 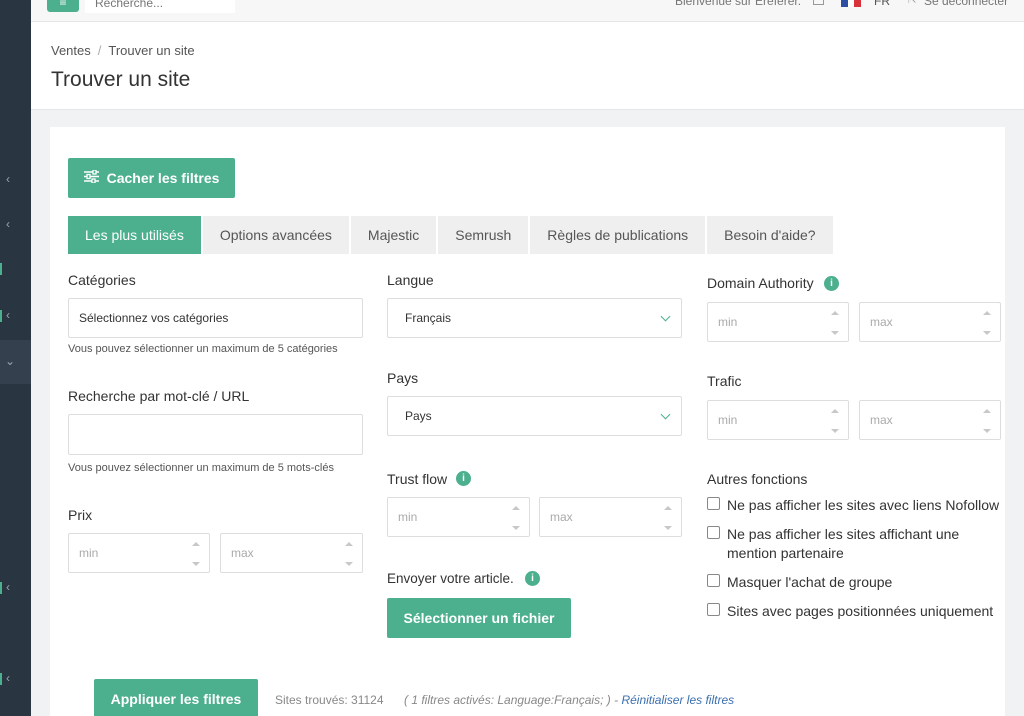 I want to click on categories-select: Sélectionnez vos catégories, so click(x=215, y=318).